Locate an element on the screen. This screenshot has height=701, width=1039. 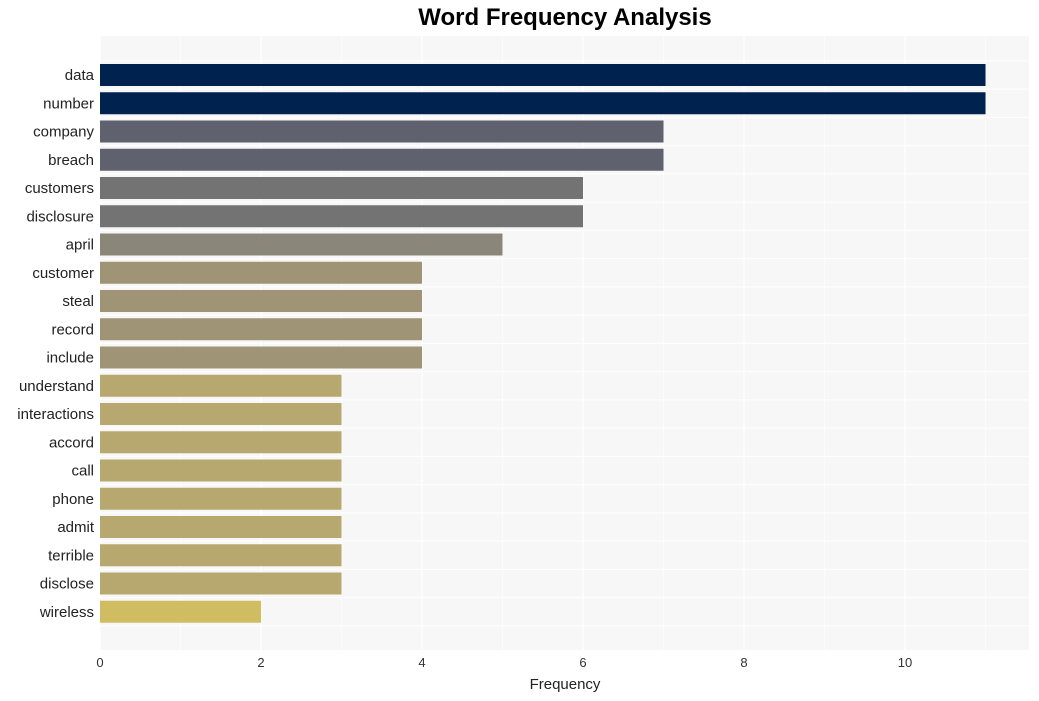
x-tick-label: 6 is located at coordinates (582, 662).